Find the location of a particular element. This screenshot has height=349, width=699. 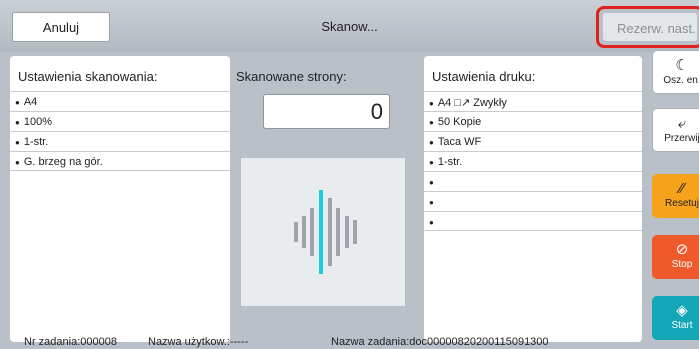

scanned-pages-count: 0 is located at coordinates (326, 111).